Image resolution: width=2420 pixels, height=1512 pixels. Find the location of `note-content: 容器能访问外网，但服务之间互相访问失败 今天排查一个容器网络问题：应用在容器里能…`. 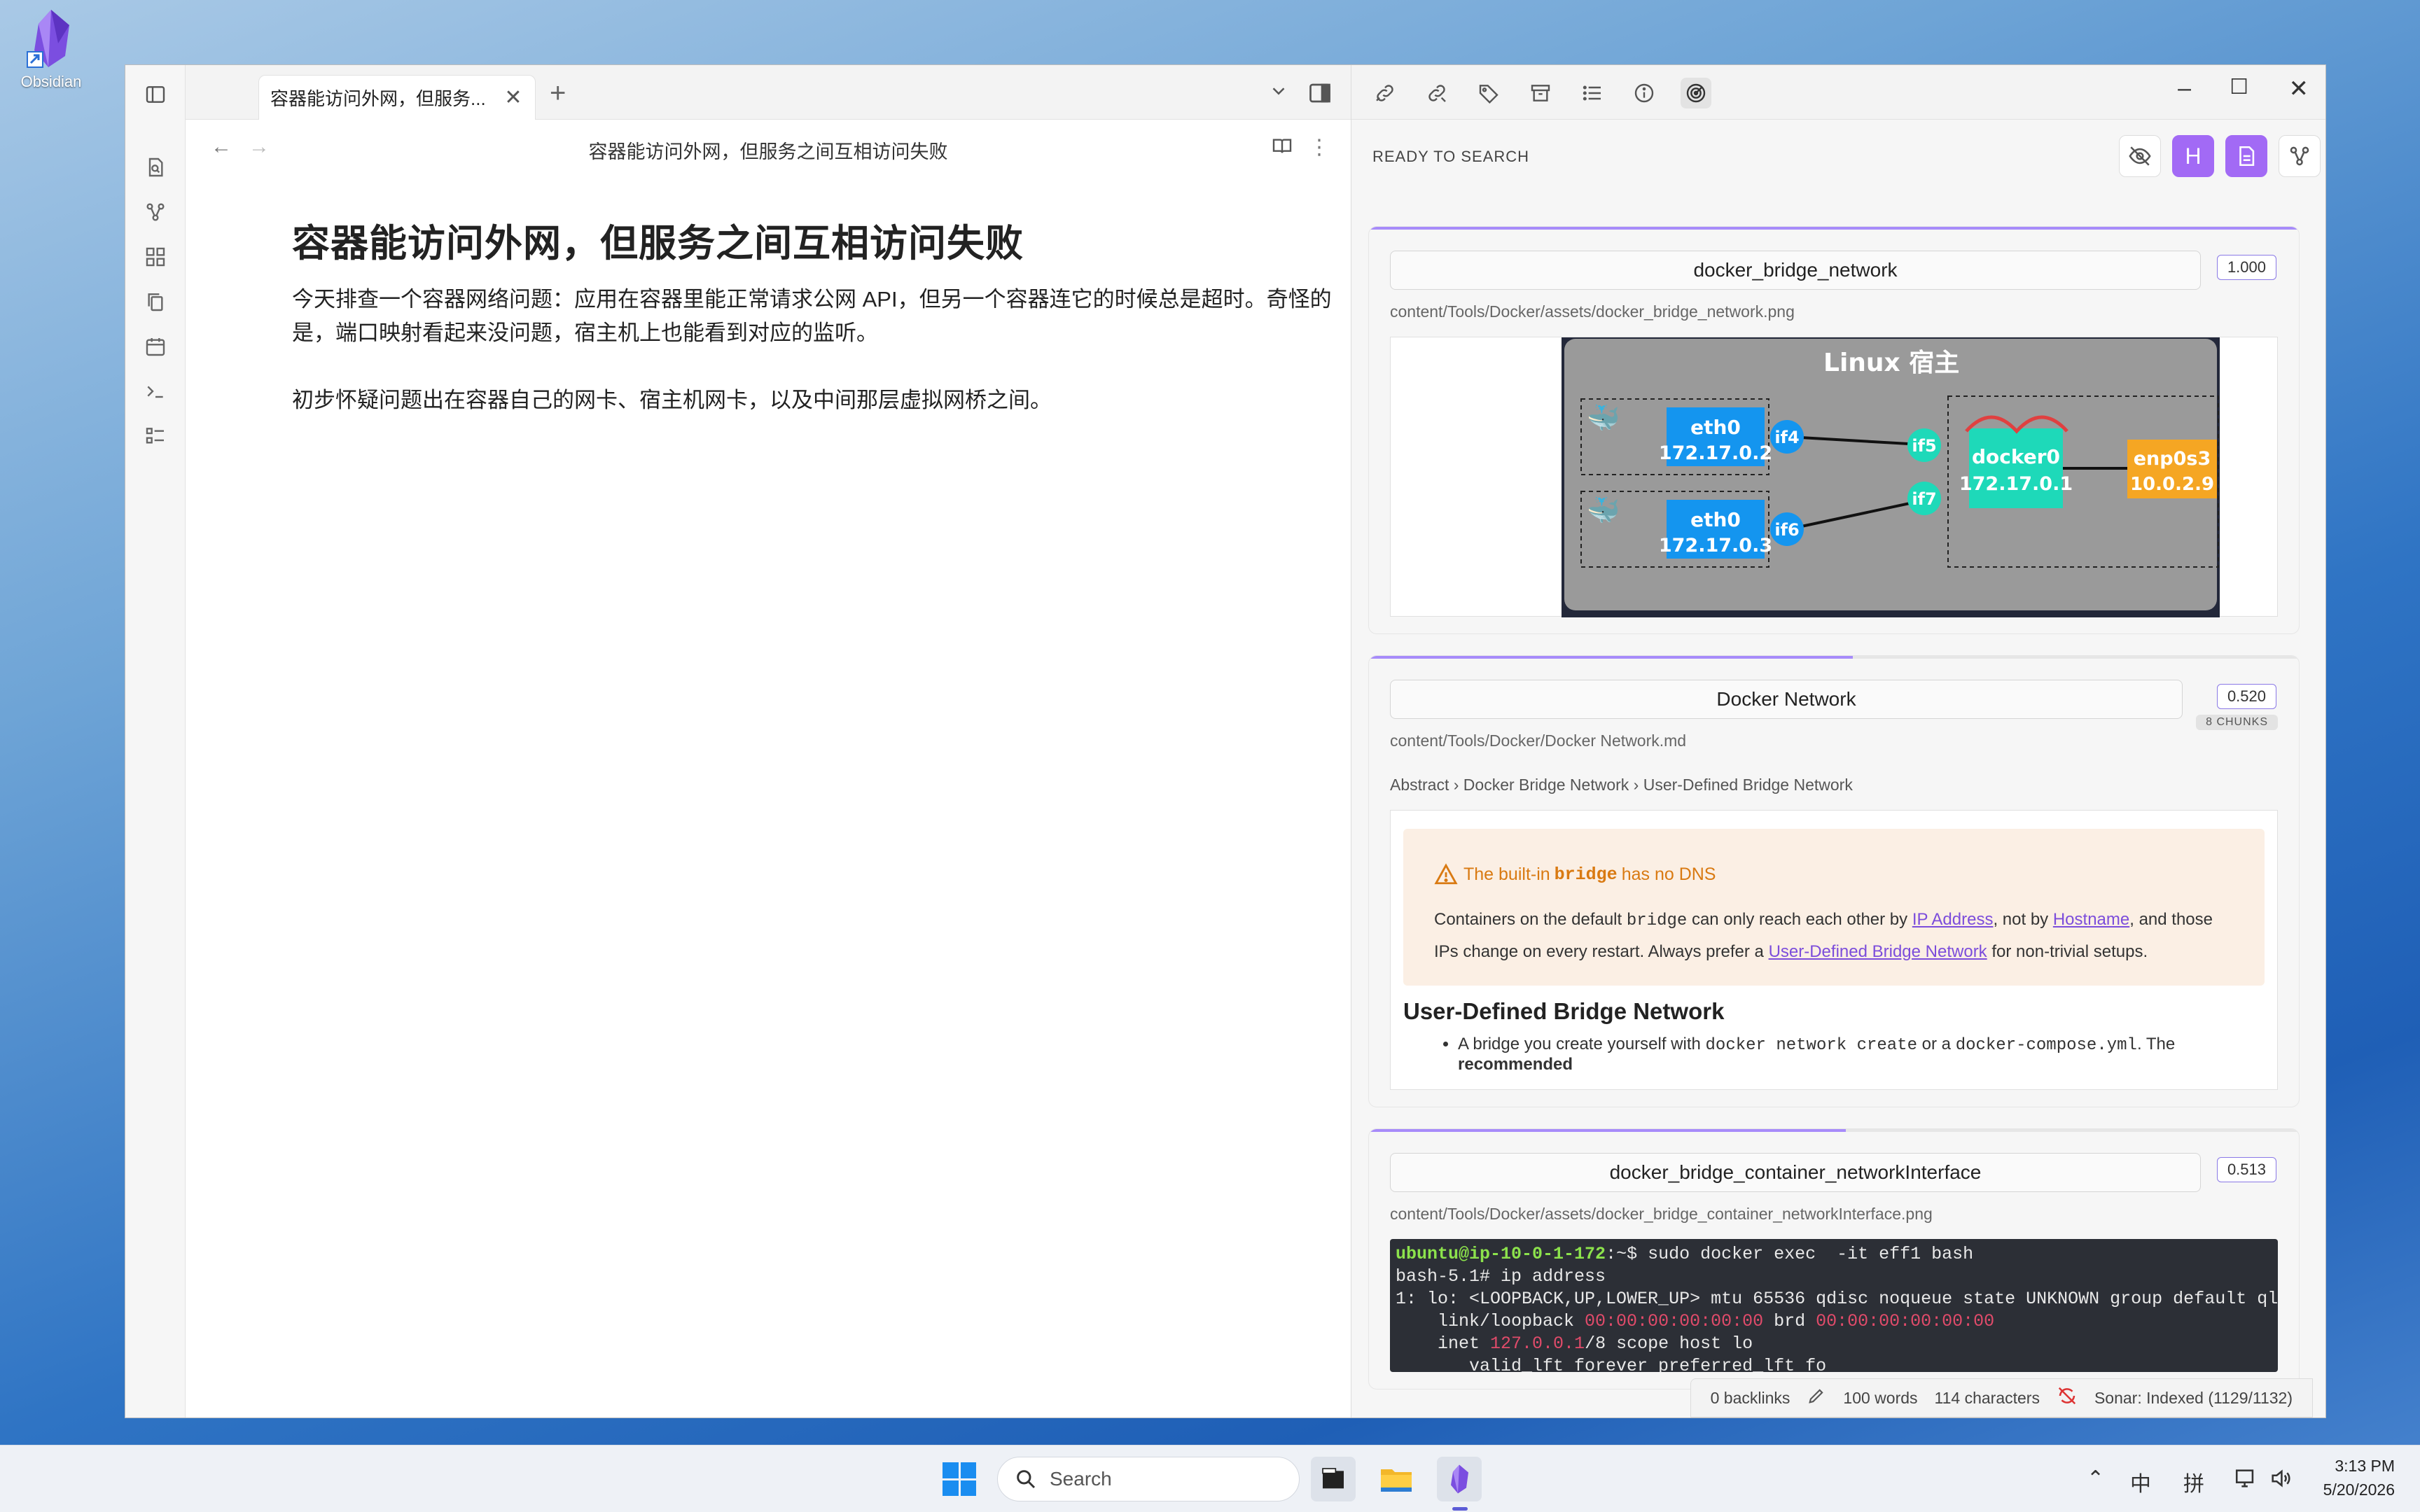

note-content: 容器能访问外网，但服务之间互相访问失败 今天排查一个容器网络问题：应用在容器里能… is located at coordinates (817, 331).